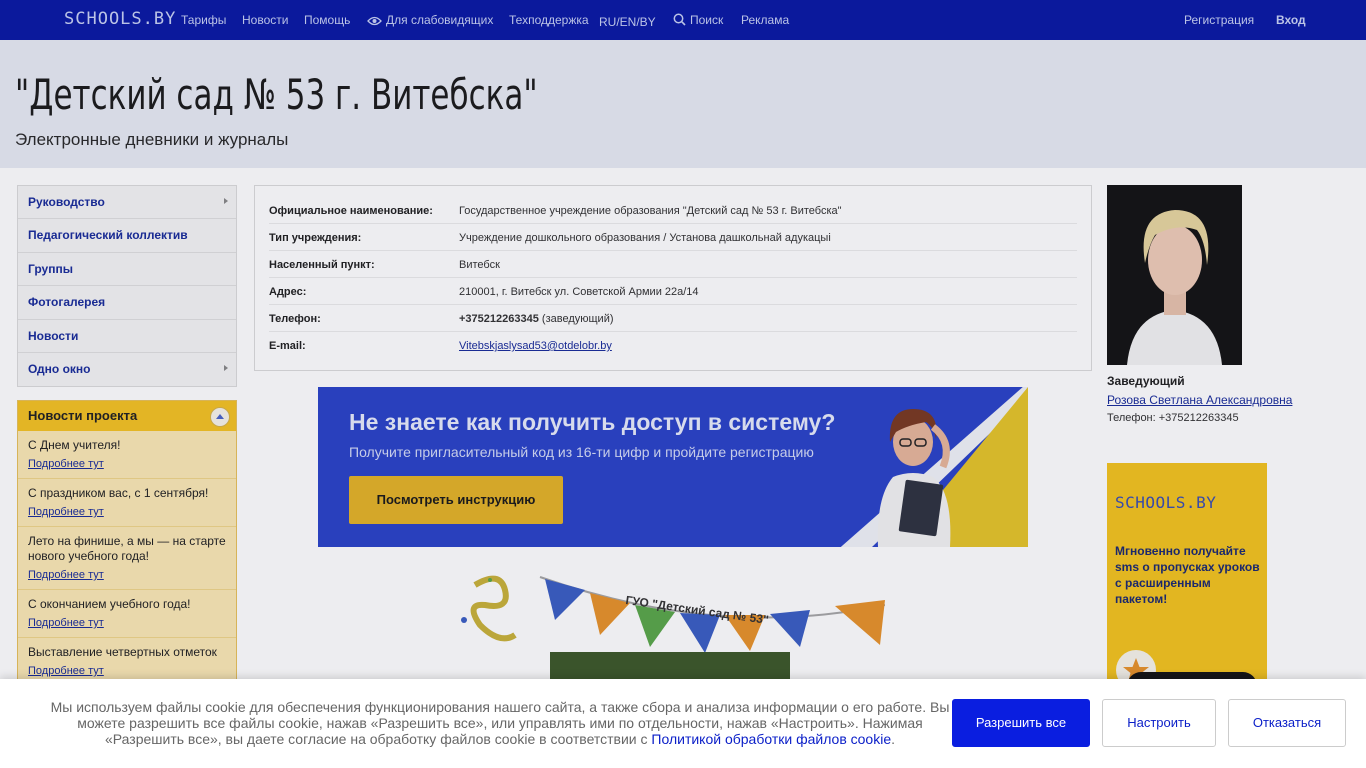 Image resolution: width=1366 pixels, height=768 pixels. I want to click on kindergarten-festive-image: ГУО "Детский сад № 53", so click(670, 630).